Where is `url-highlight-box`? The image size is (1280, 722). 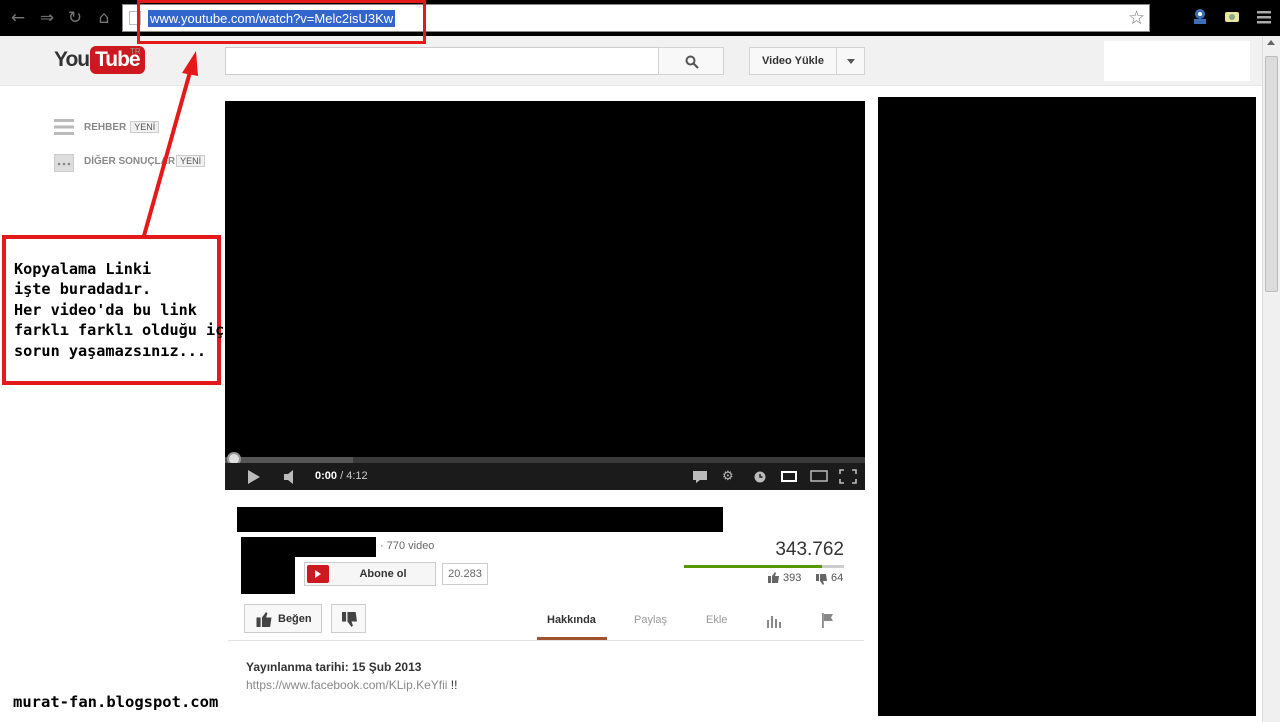 url-highlight-box is located at coordinates (281, 22).